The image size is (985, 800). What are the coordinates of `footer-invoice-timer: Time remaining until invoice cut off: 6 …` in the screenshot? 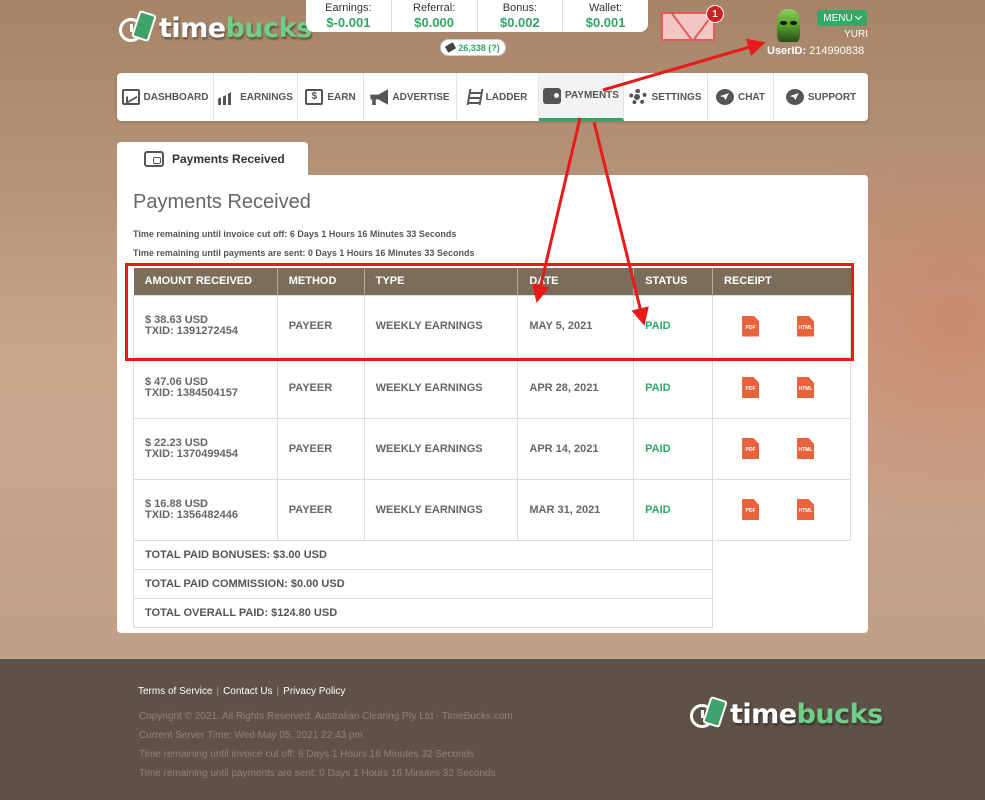 It's located at (307, 754).